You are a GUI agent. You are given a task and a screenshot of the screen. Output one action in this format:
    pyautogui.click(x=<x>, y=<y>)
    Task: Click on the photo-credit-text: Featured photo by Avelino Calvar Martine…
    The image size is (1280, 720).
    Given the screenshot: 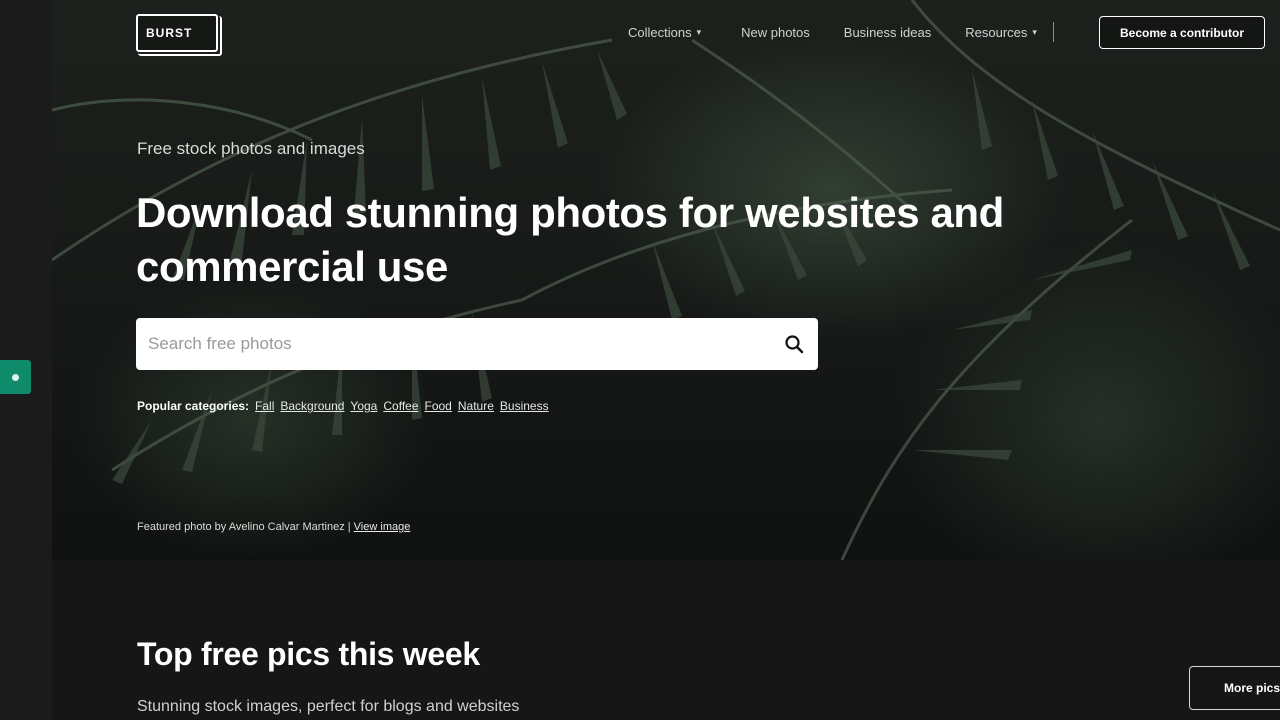 What is the action you would take?
    pyautogui.click(x=244, y=527)
    